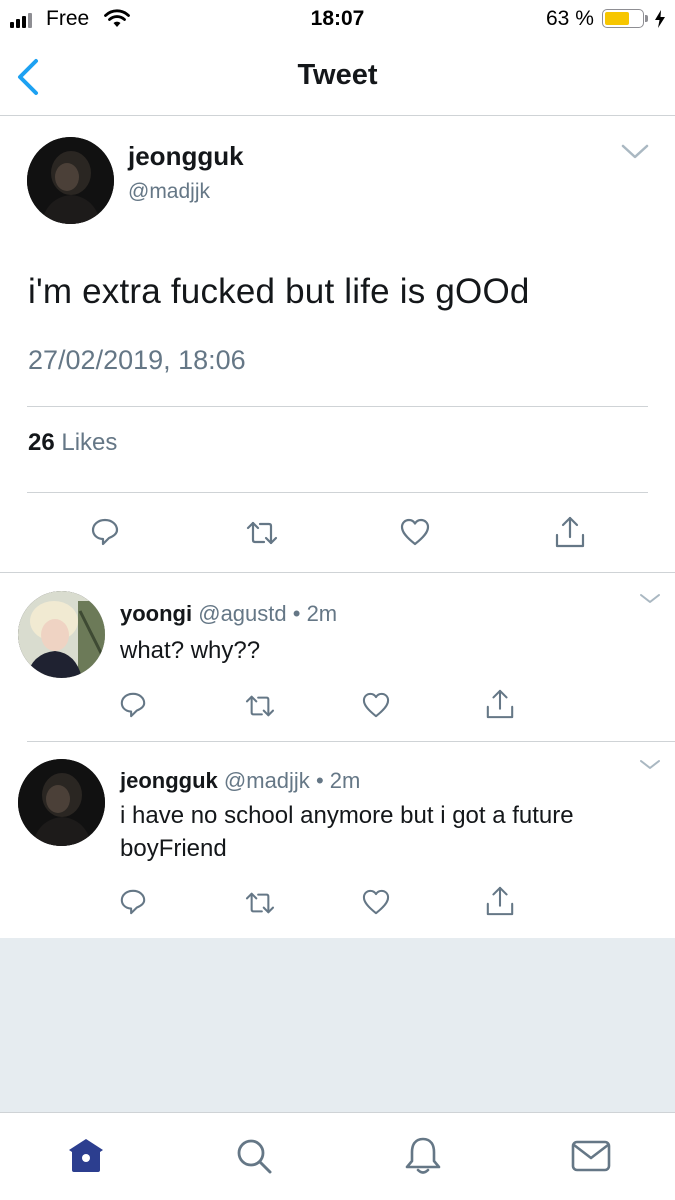  What do you see at coordinates (41, 442) in the screenshot?
I see `likes-number: 26` at bounding box center [41, 442].